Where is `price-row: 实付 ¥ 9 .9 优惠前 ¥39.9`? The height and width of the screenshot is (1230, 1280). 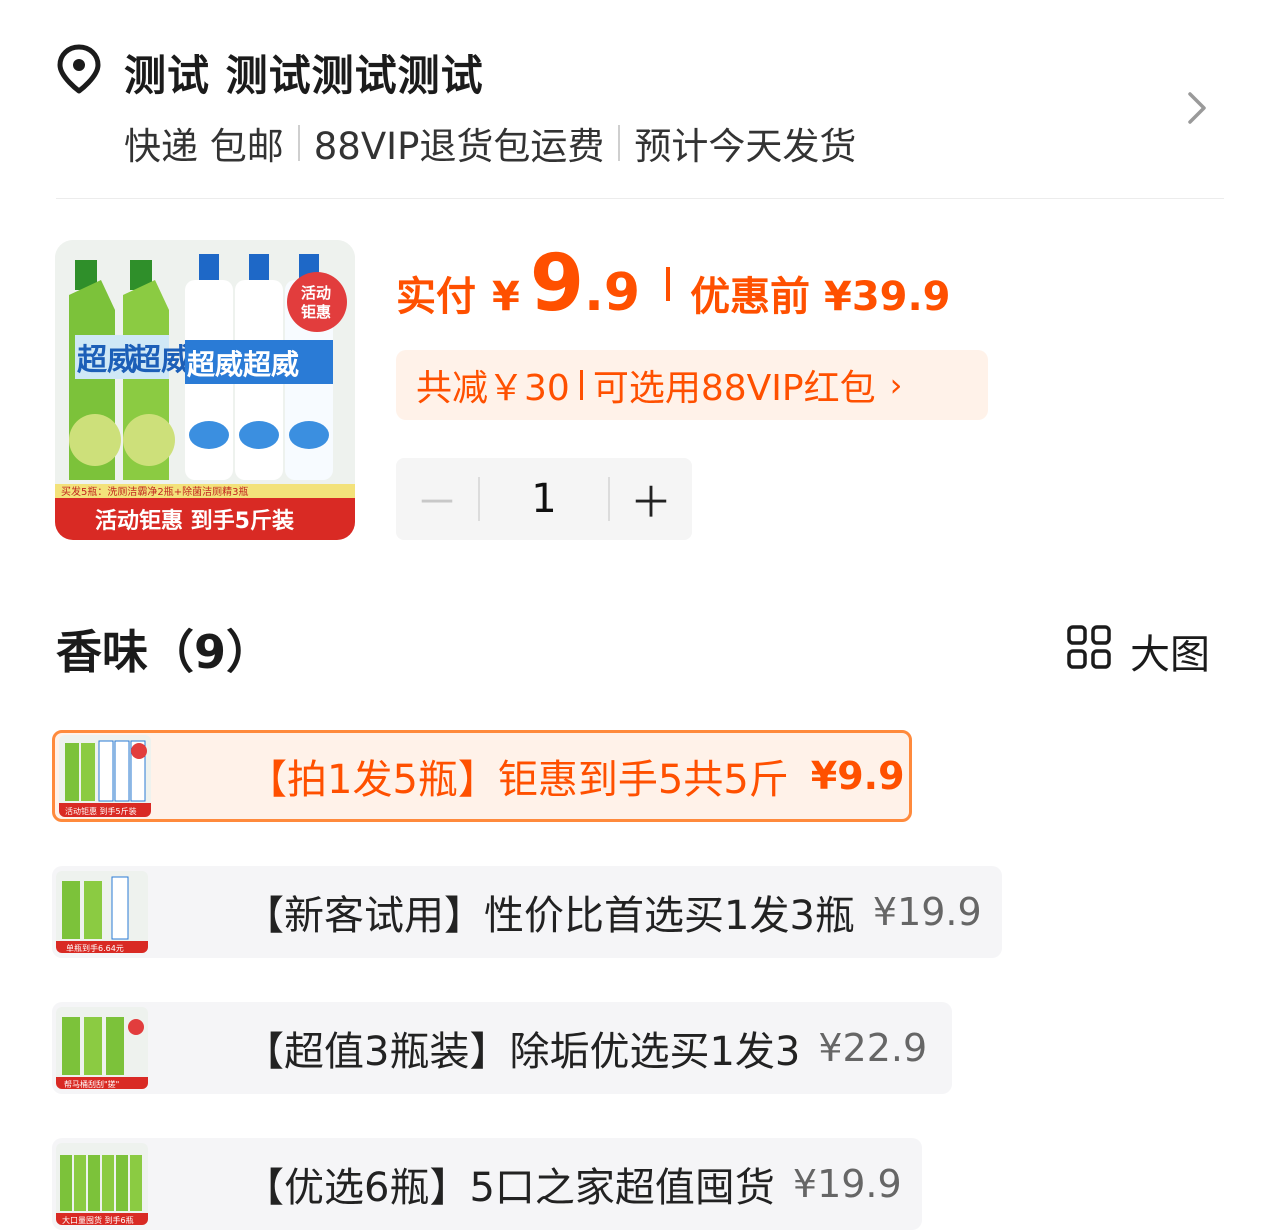
price-row: 实付 ¥ 9 .9 优惠前 ¥39.9 is located at coordinates (673, 284).